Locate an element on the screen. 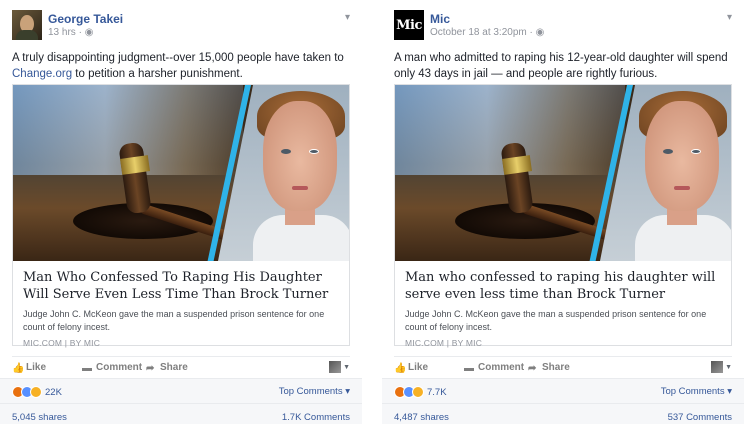  post-meta: October 18 at 3:20pm · ◉ is located at coordinates (487, 32).